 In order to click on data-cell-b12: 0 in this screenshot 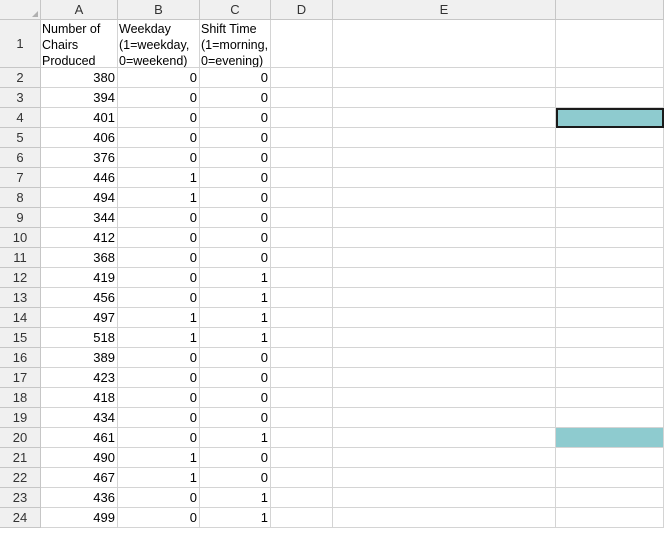, I will do `click(159, 278)`.